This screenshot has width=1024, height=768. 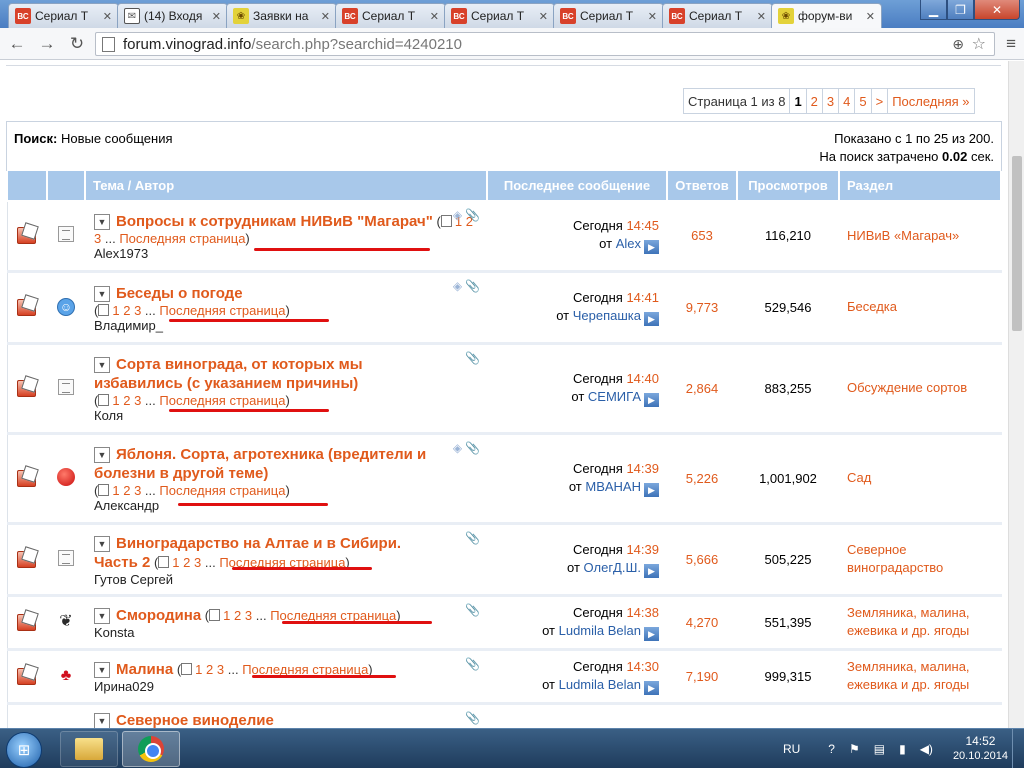 I want to click on header-views: Просмотров, so click(x=788, y=186).